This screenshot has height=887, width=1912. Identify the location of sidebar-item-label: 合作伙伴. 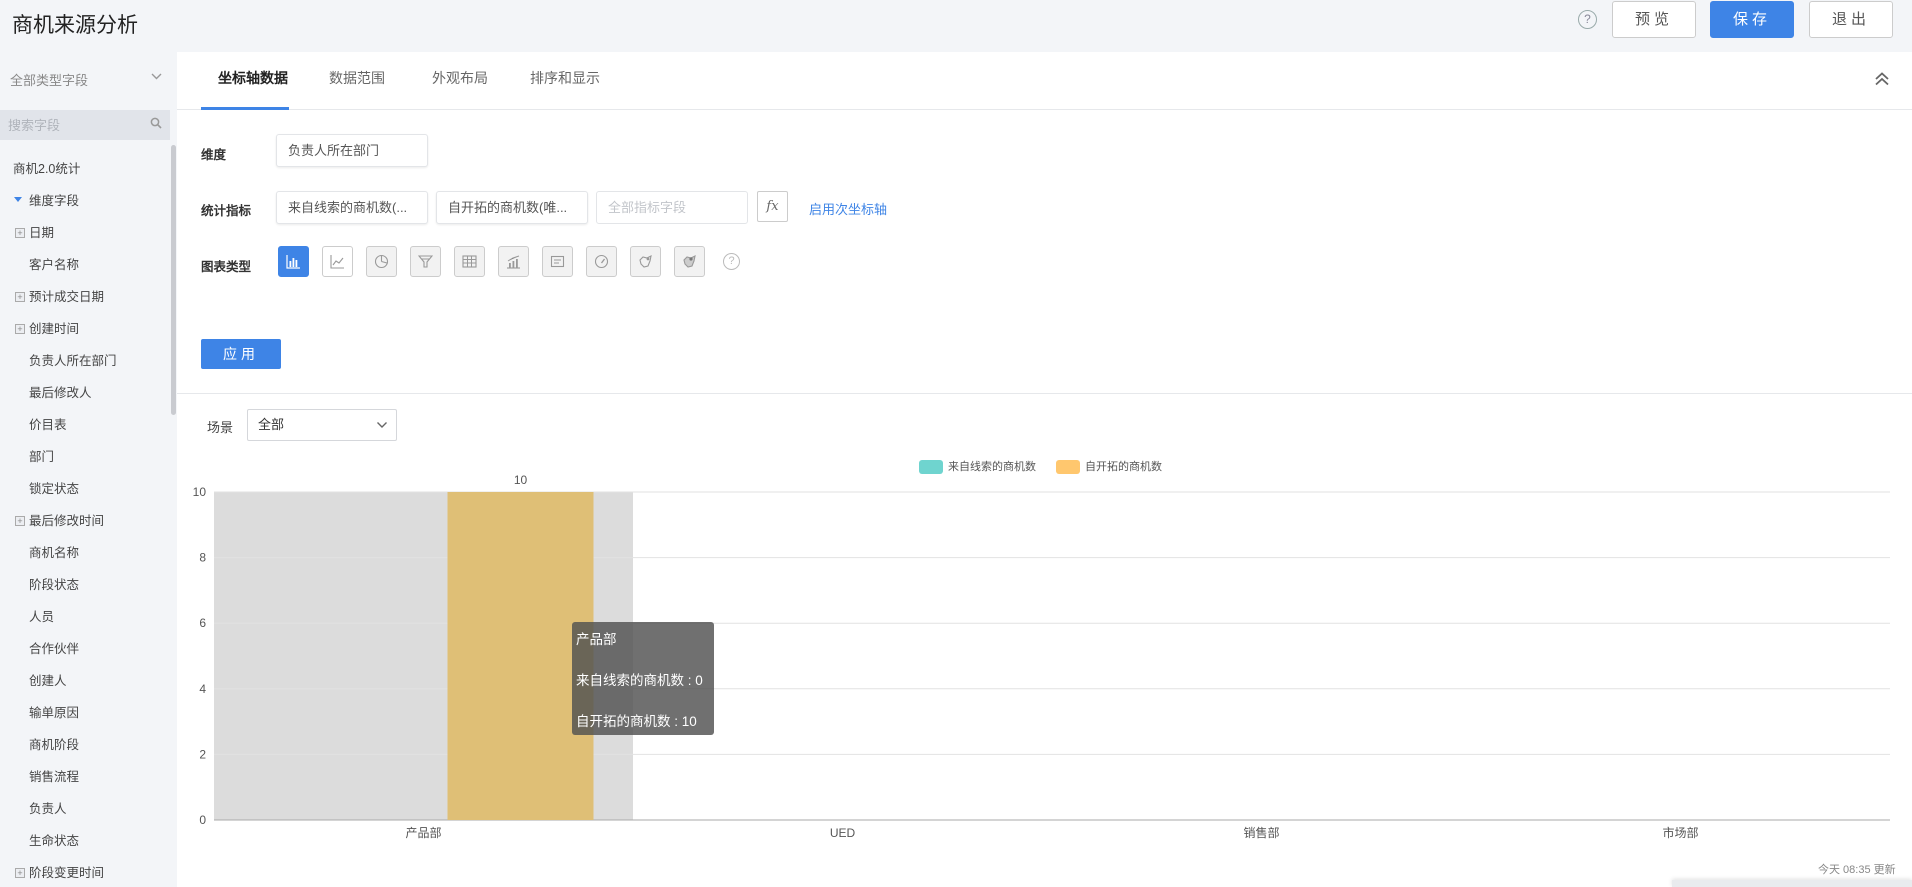
(54, 649).